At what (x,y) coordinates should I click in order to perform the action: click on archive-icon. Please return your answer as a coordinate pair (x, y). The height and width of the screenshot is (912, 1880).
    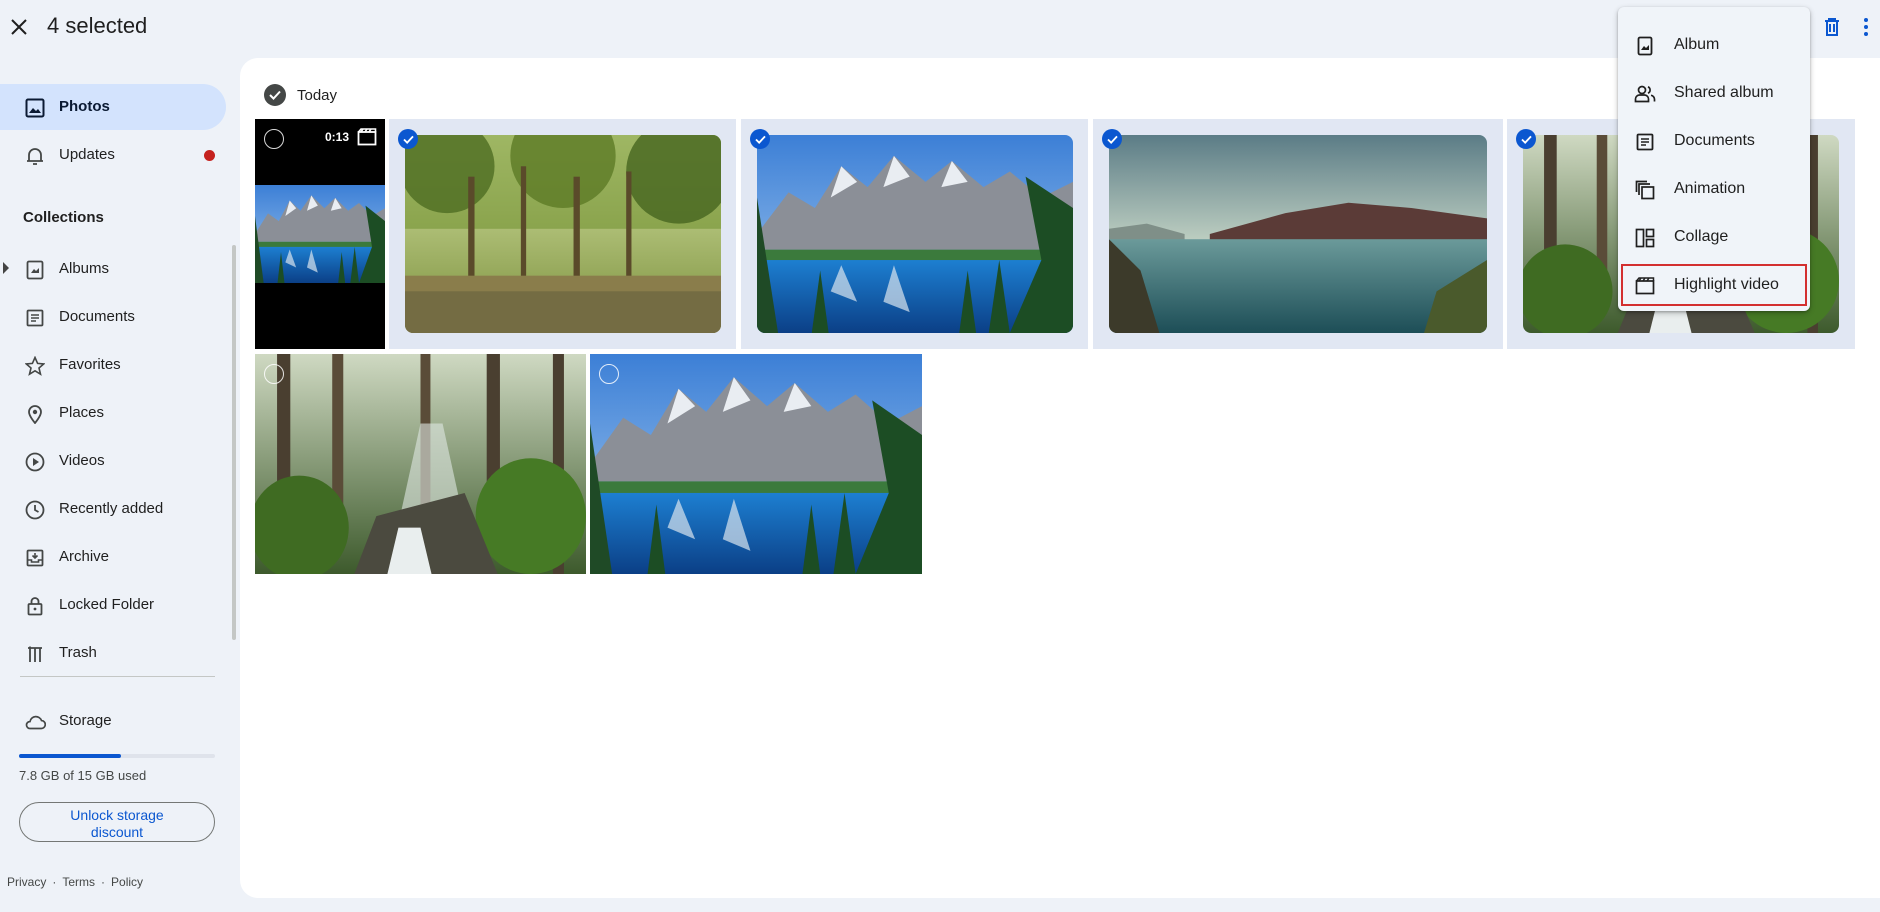
    Looking at the image, I should click on (35, 558).